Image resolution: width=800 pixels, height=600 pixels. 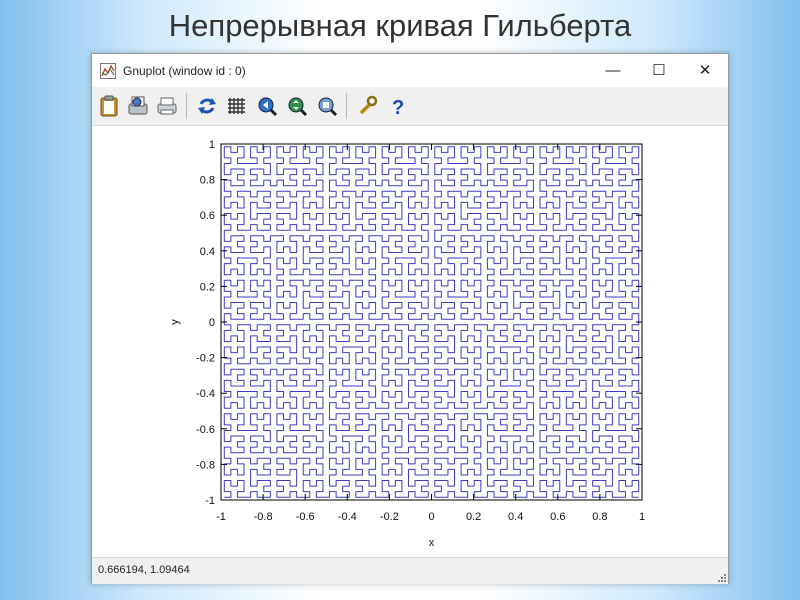 I want to click on y-tick-label: 0, so click(x=212, y=323).